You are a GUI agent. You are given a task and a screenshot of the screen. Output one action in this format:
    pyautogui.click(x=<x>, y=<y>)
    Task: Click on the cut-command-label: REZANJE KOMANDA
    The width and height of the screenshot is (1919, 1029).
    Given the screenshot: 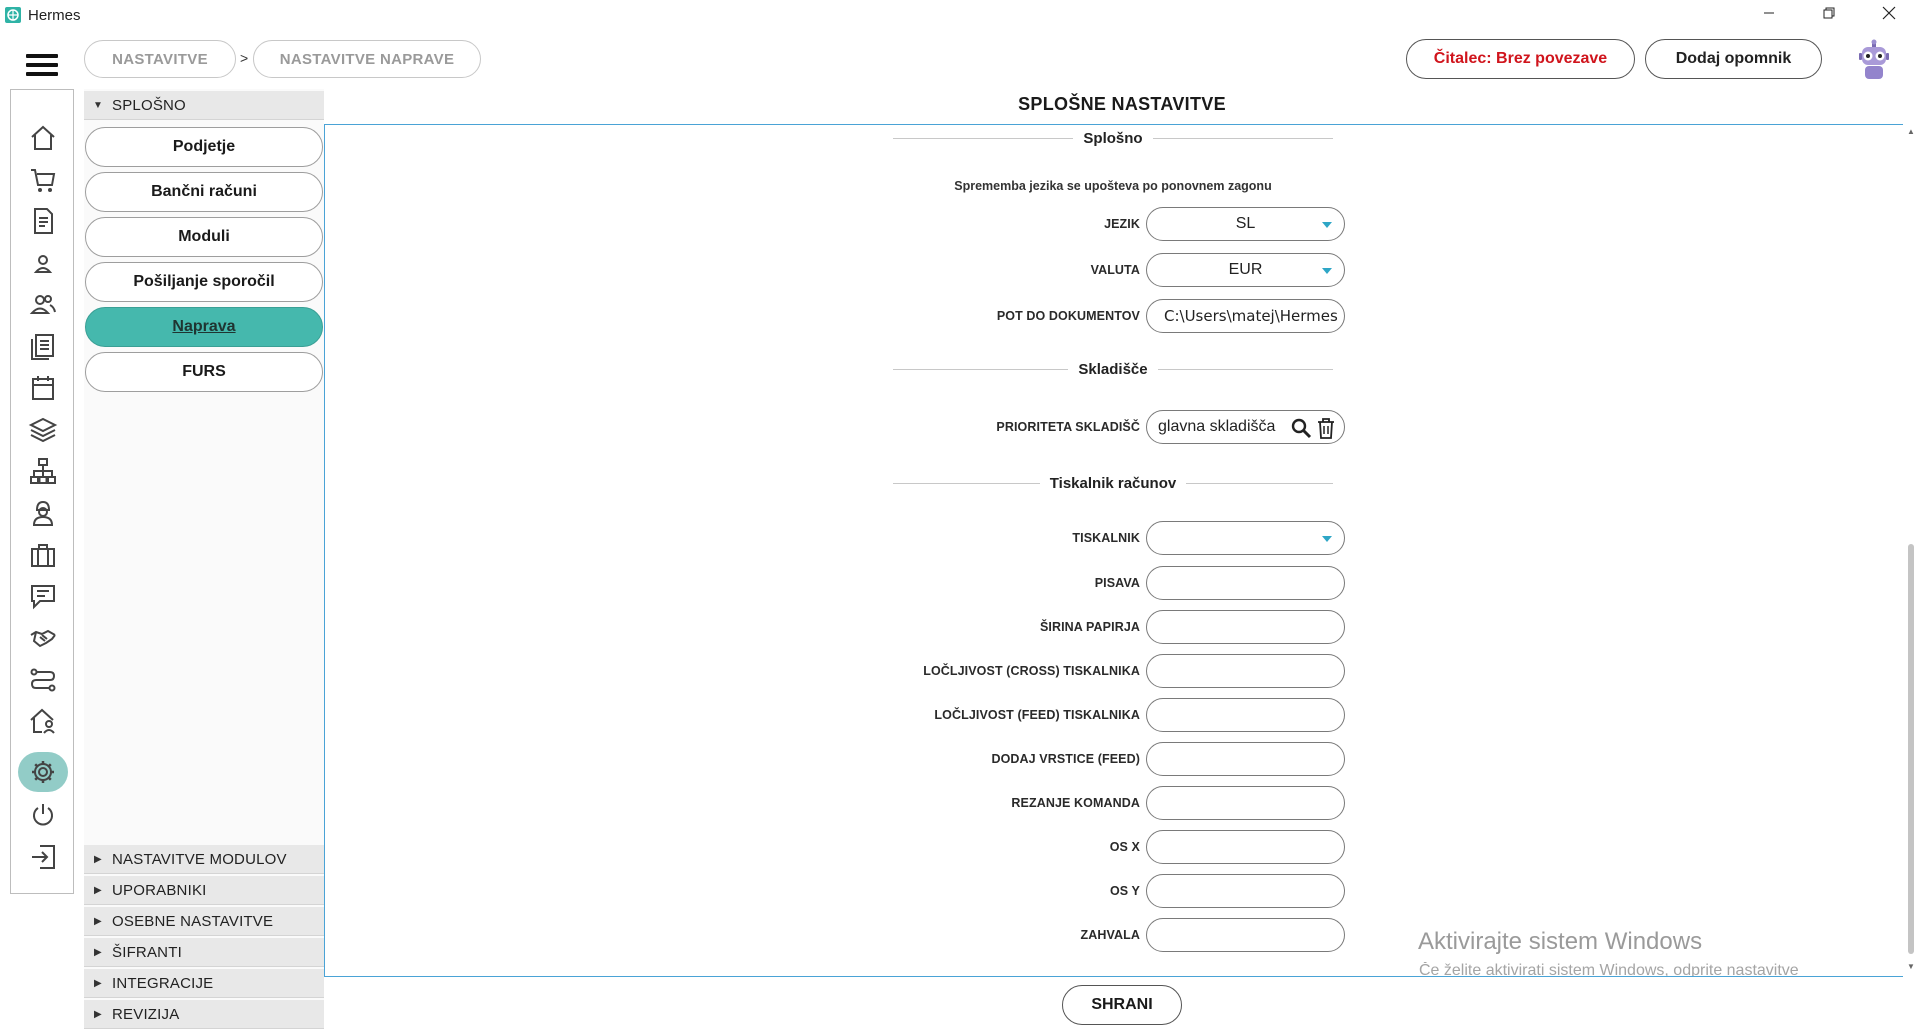 What is the action you would take?
    pyautogui.click(x=1075, y=803)
    